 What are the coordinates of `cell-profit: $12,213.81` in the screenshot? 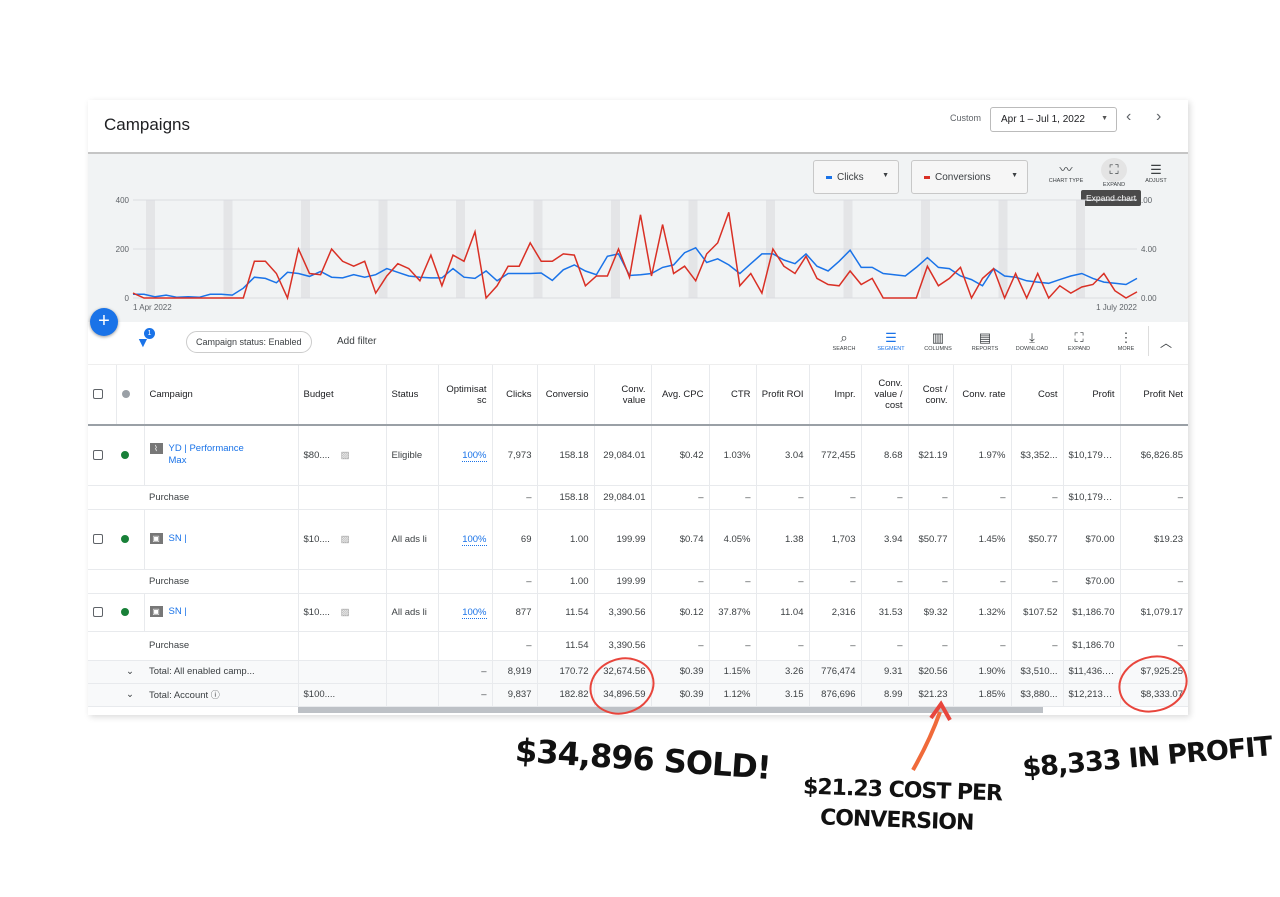 It's located at (1092, 695).